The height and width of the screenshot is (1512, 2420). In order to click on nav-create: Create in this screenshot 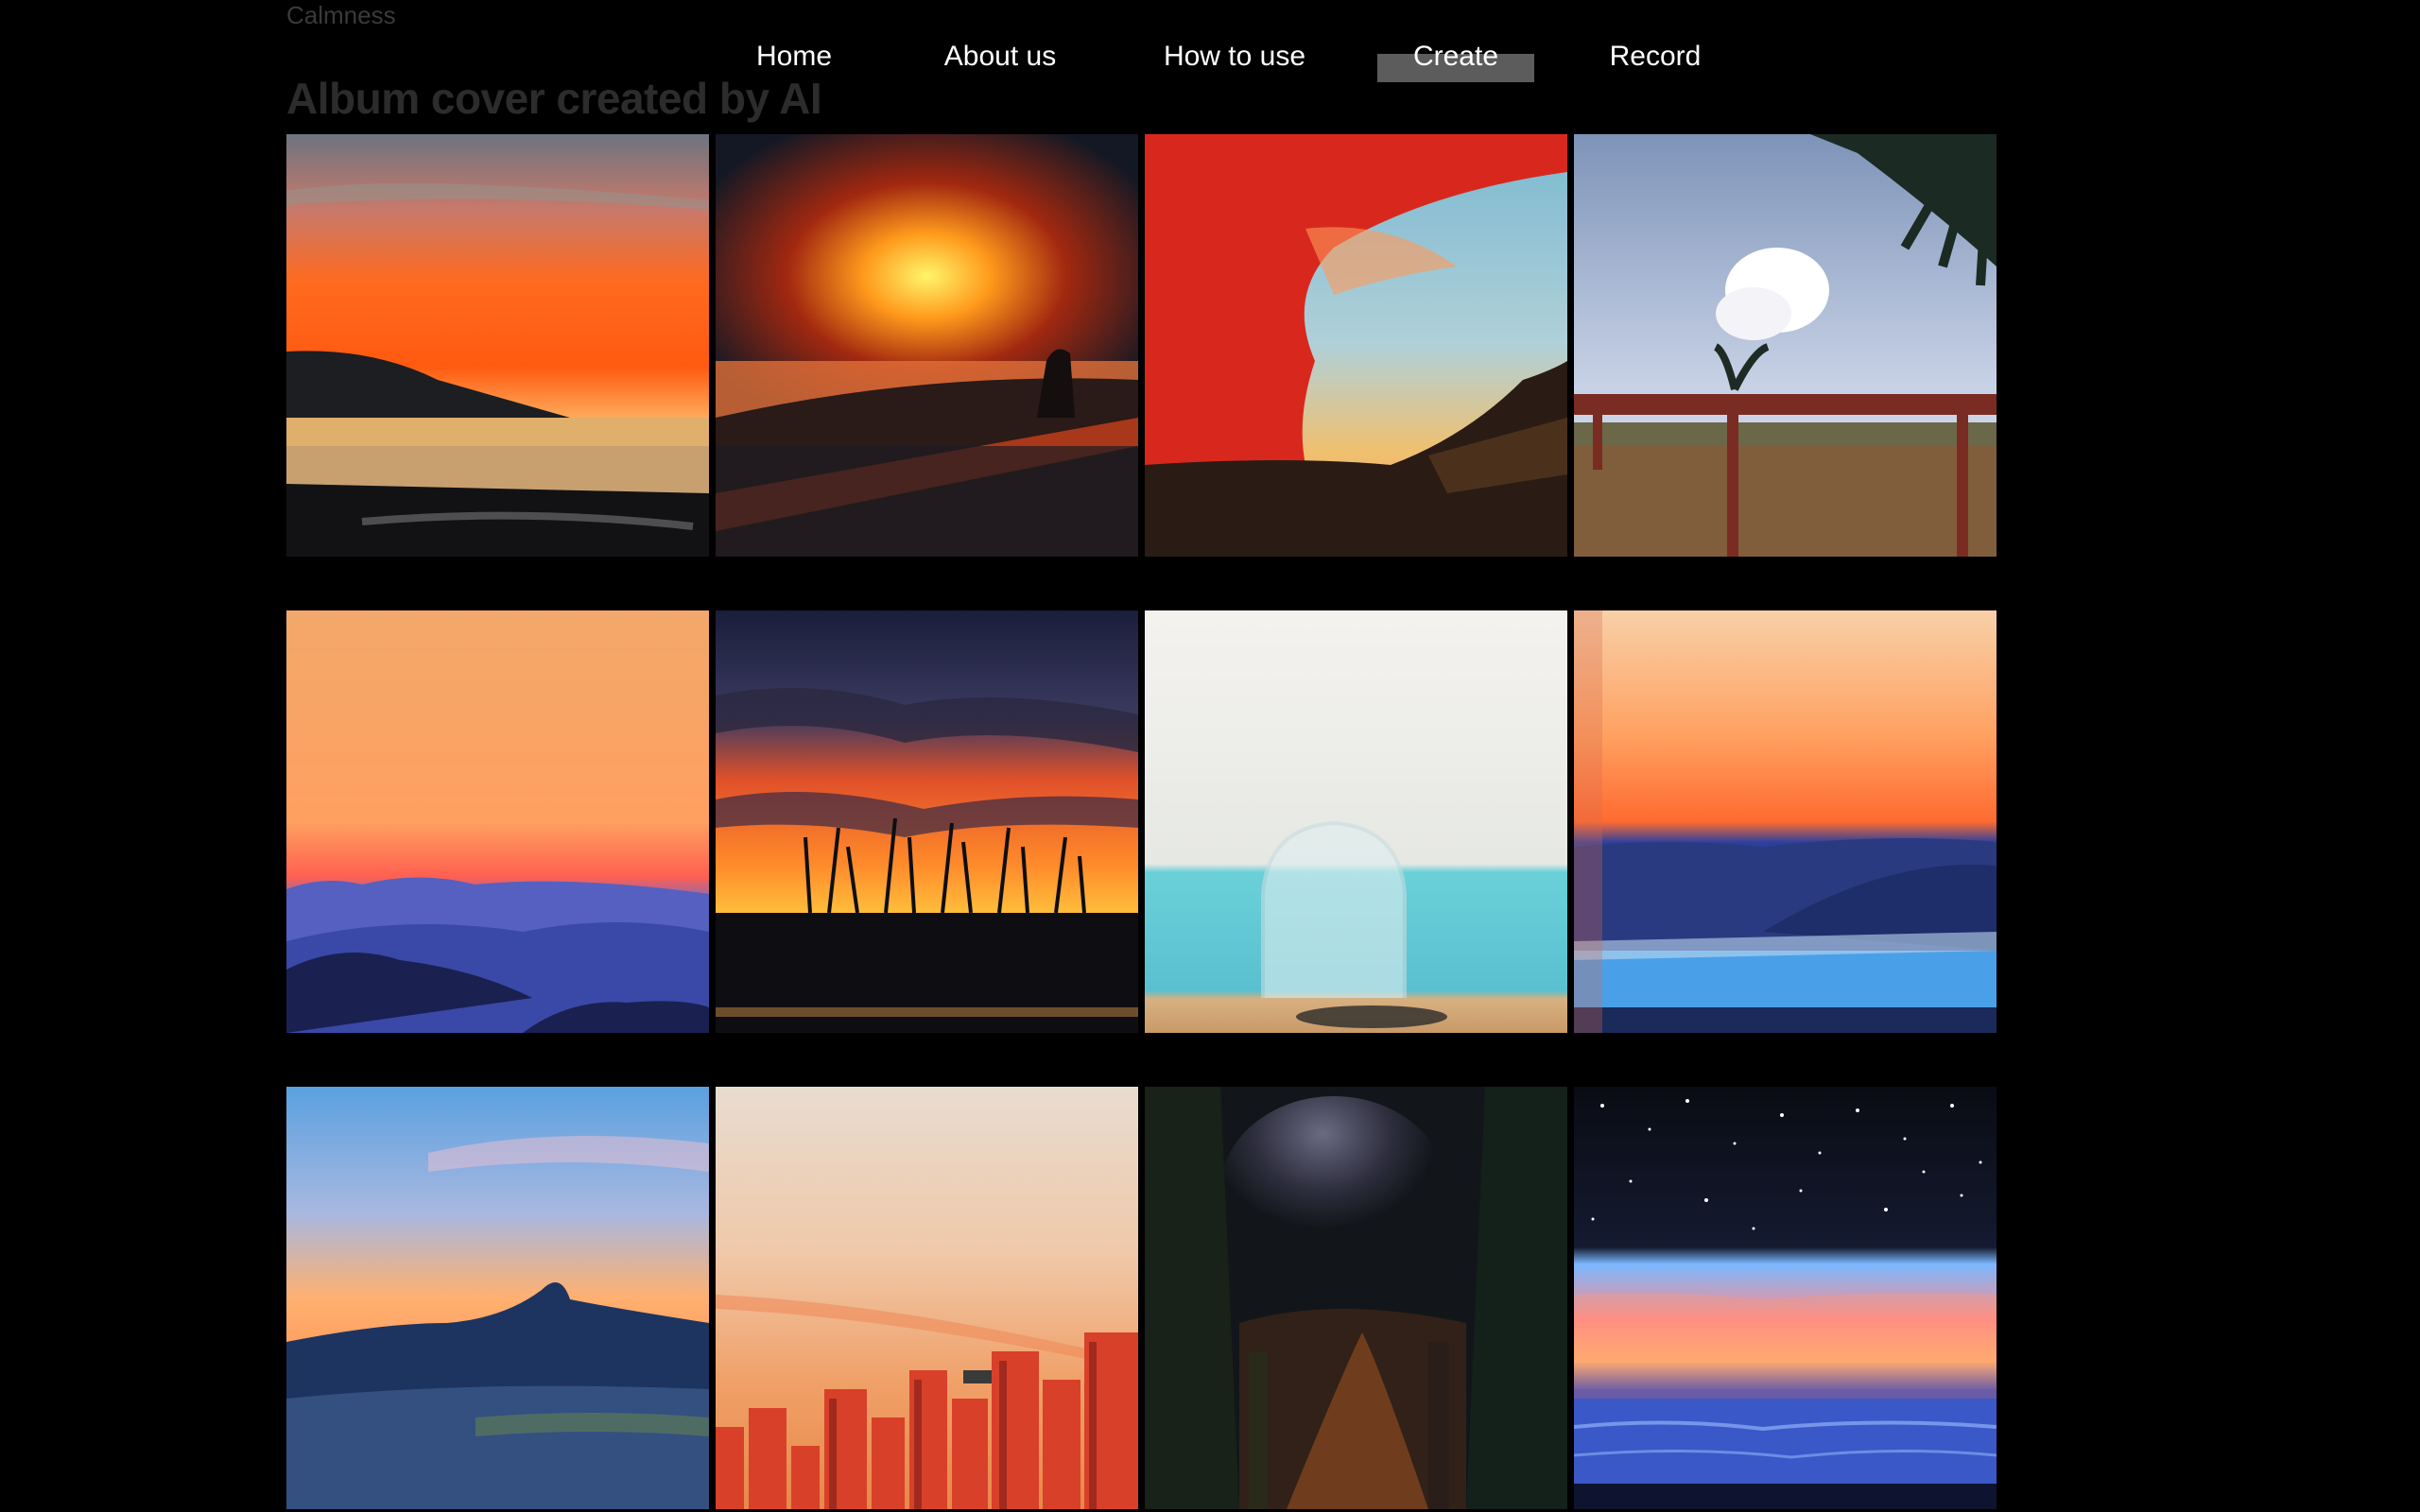, I will do `click(1455, 58)`.